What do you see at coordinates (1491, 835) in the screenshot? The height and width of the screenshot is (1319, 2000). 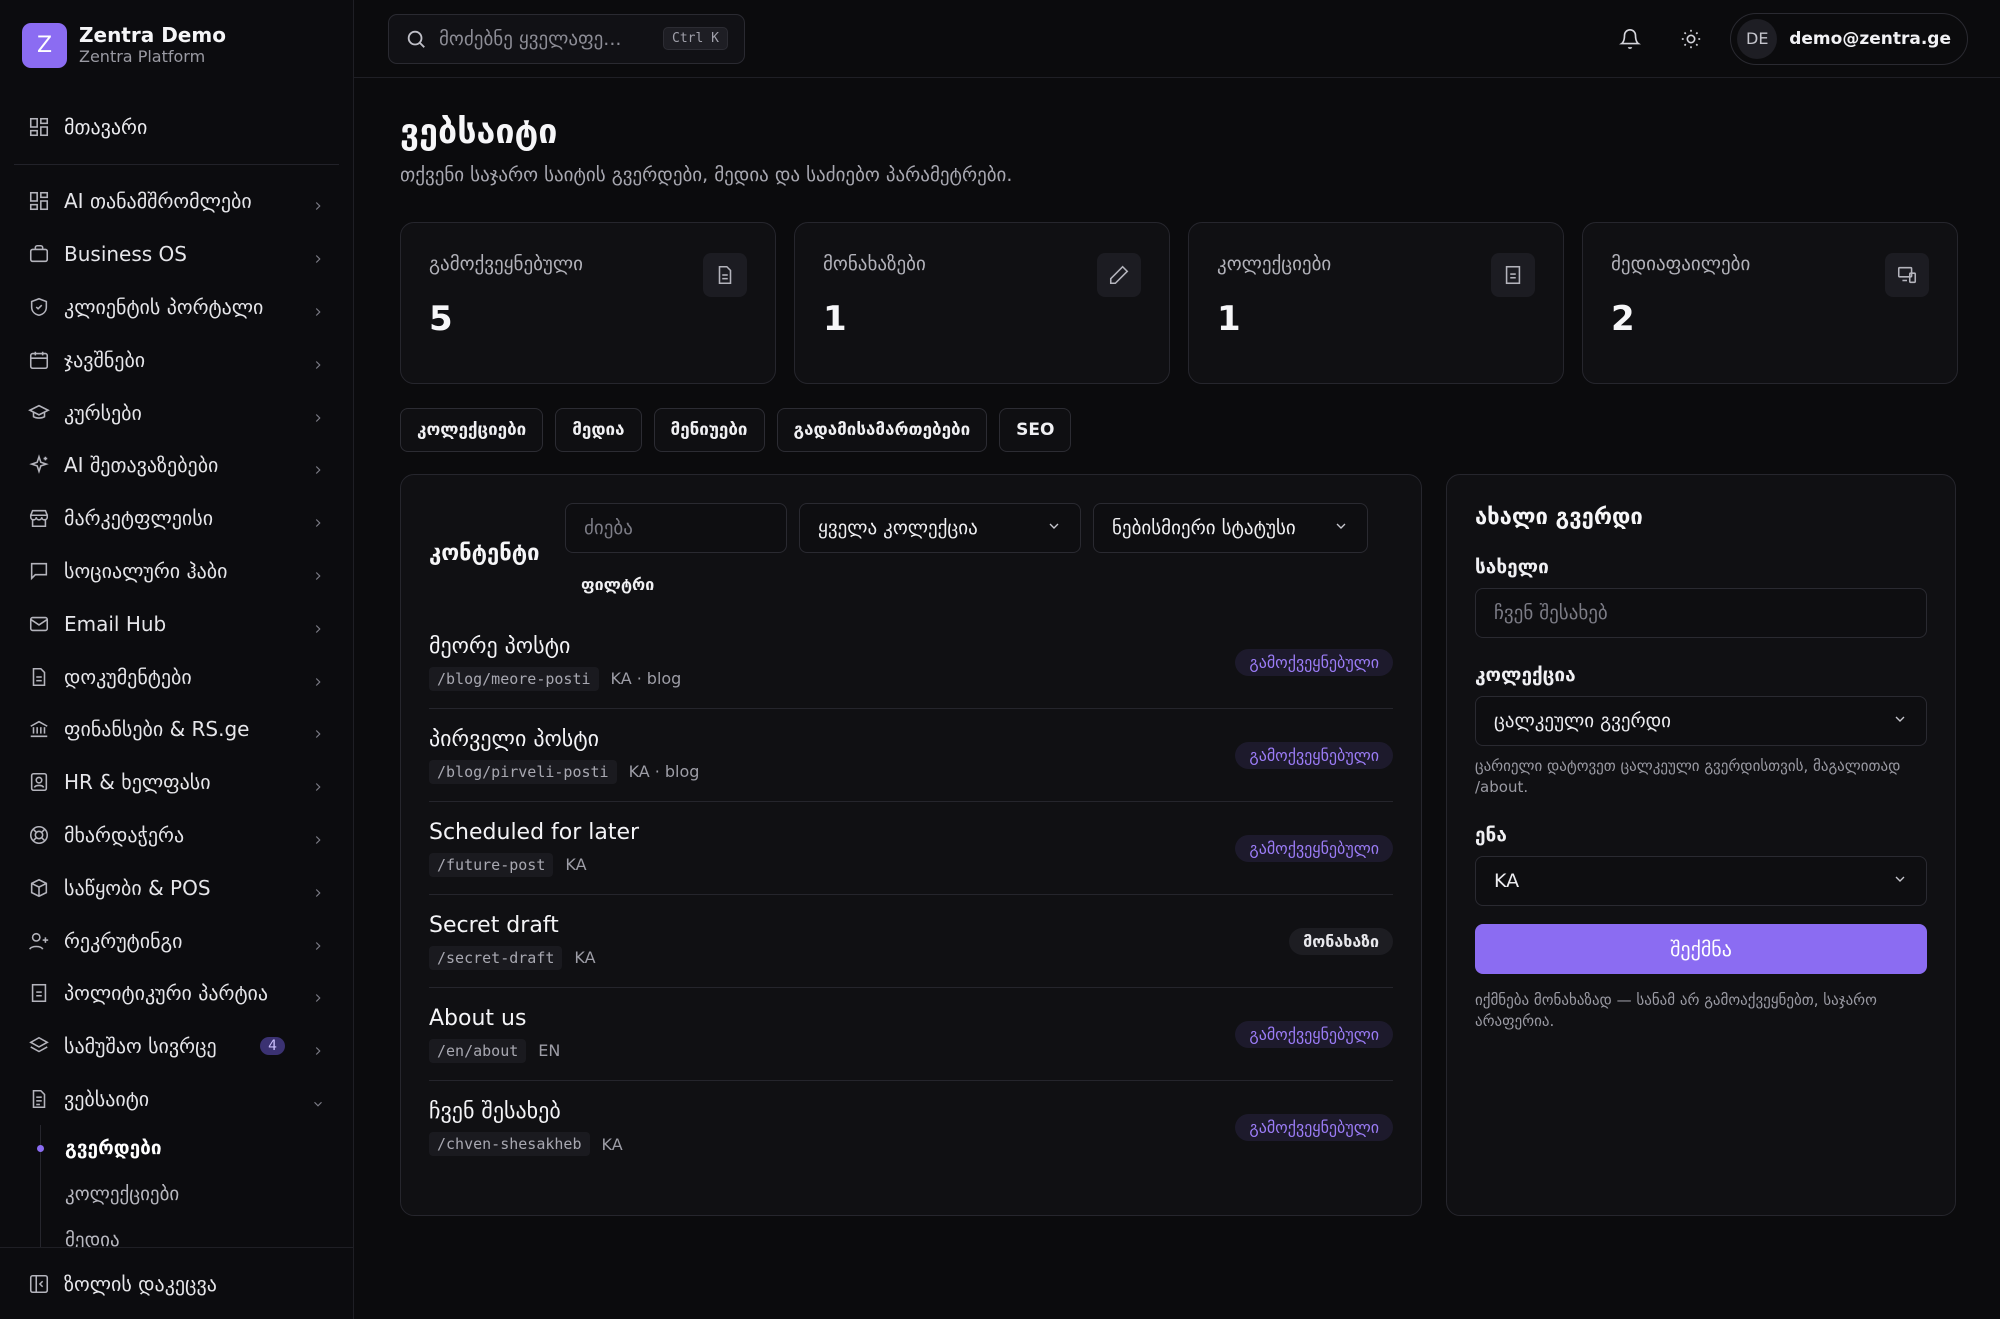 I see `language-label: ენა` at bounding box center [1491, 835].